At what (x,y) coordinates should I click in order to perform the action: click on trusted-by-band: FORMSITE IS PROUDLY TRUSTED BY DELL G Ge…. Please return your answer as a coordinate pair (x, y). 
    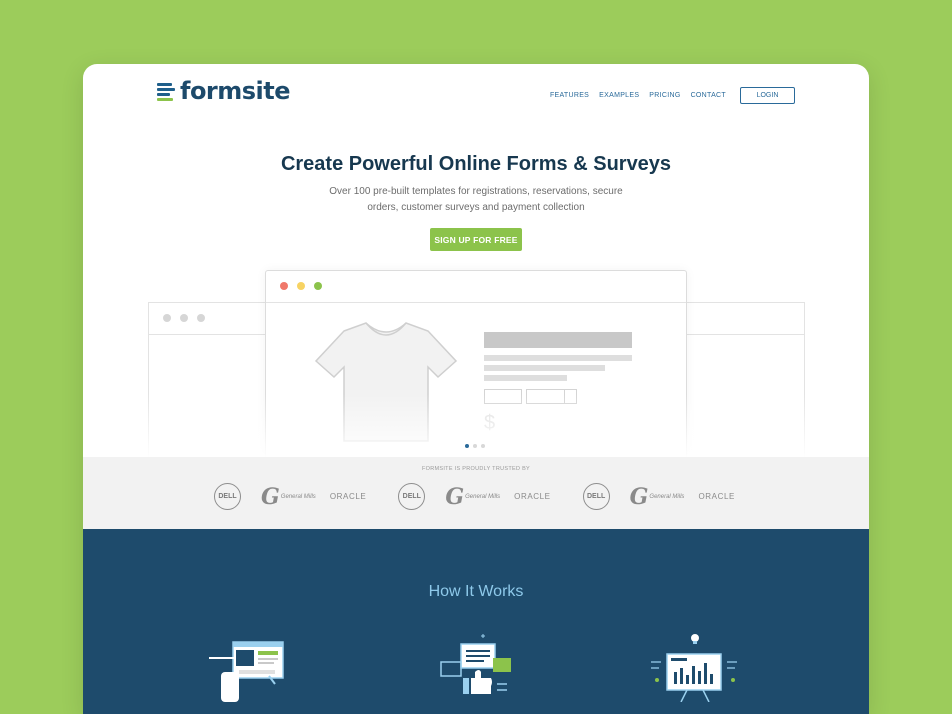
    Looking at the image, I should click on (476, 493).